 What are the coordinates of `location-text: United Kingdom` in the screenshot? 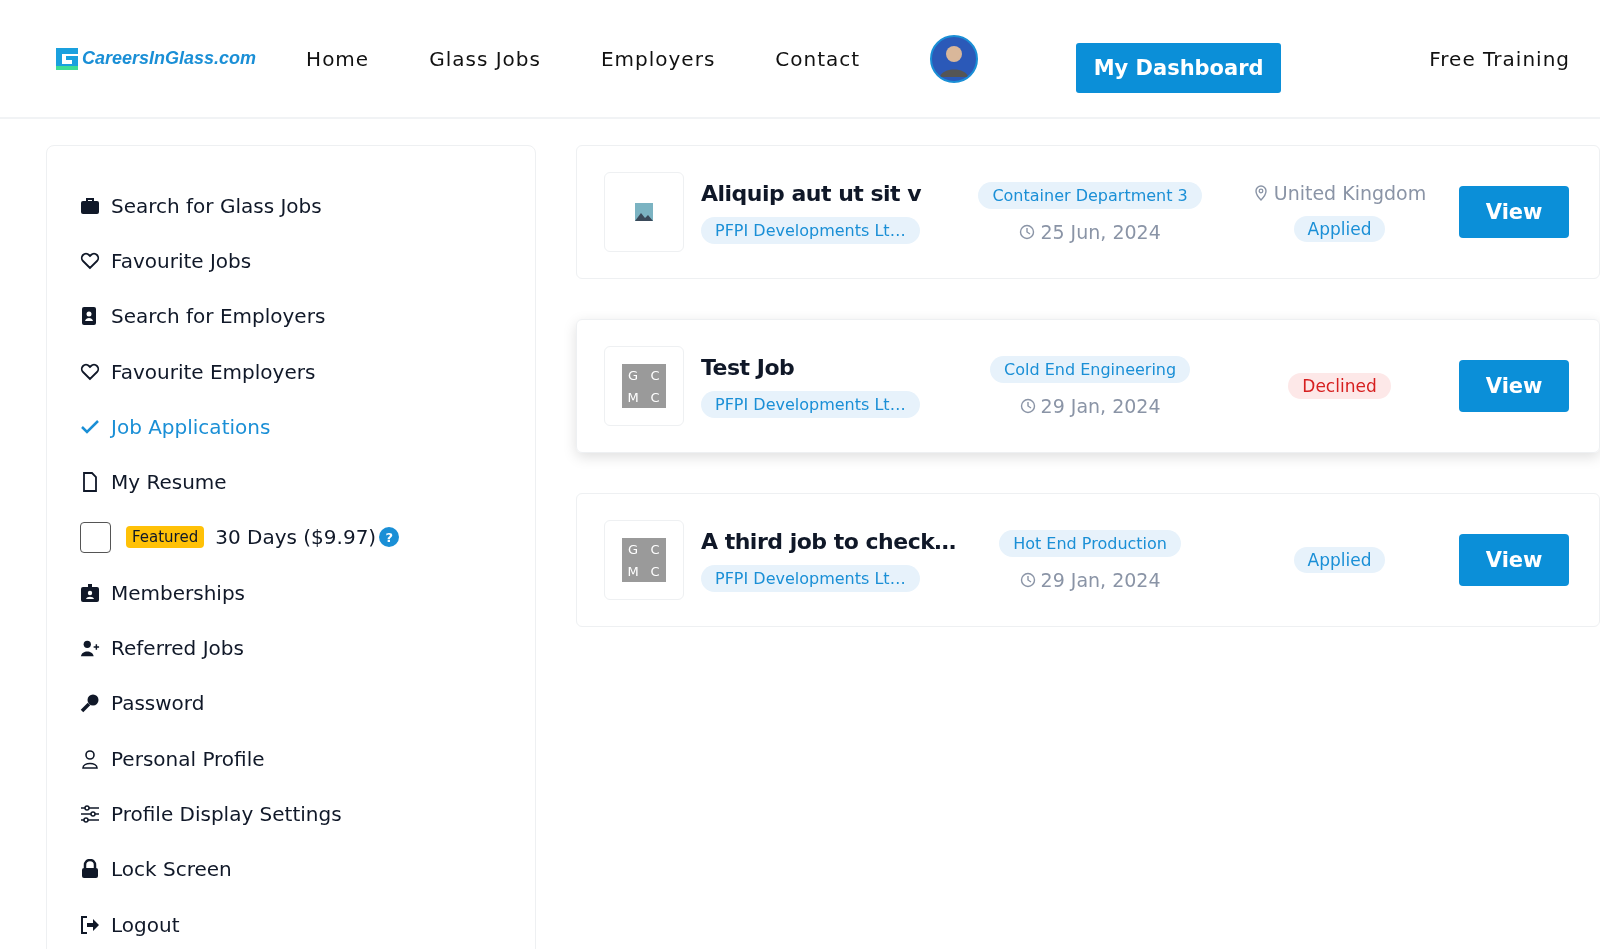 It's located at (1350, 193).